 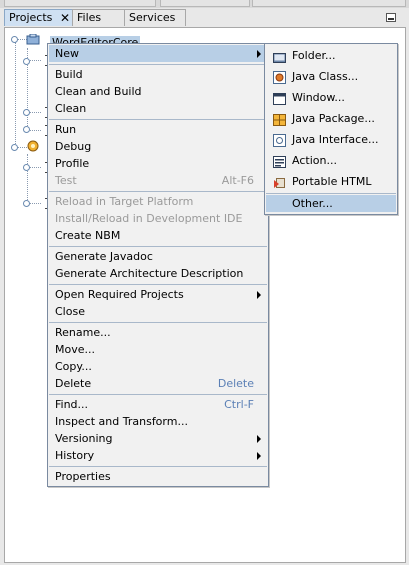 I want to click on menu-item-delete: Delete Delete, so click(x=158, y=383).